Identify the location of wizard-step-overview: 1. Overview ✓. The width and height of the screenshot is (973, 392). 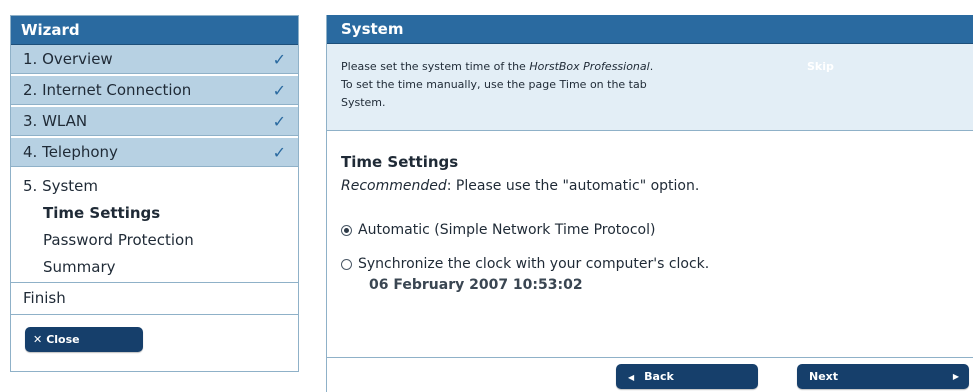
(154, 60).